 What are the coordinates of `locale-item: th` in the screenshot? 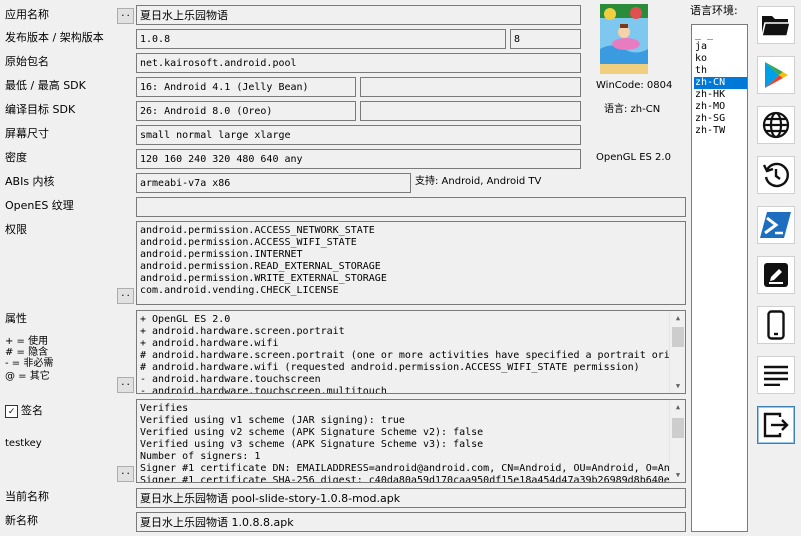 It's located at (720, 71).